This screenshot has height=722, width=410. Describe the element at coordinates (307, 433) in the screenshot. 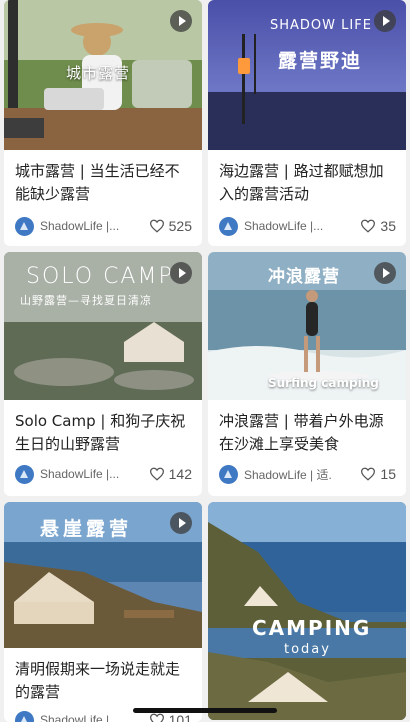

I see `post-title: 冲浪露营 | 带着户外电源在沙滩上享受美食` at that location.